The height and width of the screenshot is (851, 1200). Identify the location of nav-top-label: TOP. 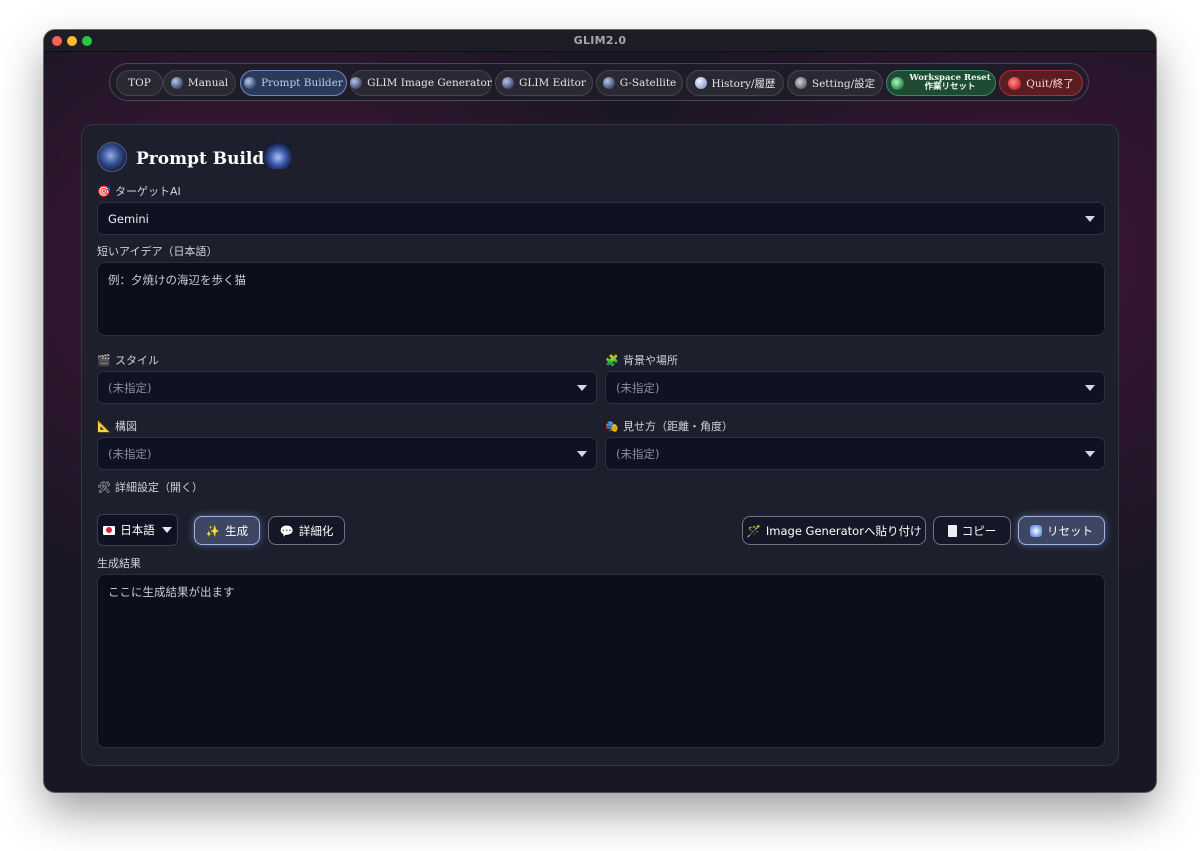
(139, 83).